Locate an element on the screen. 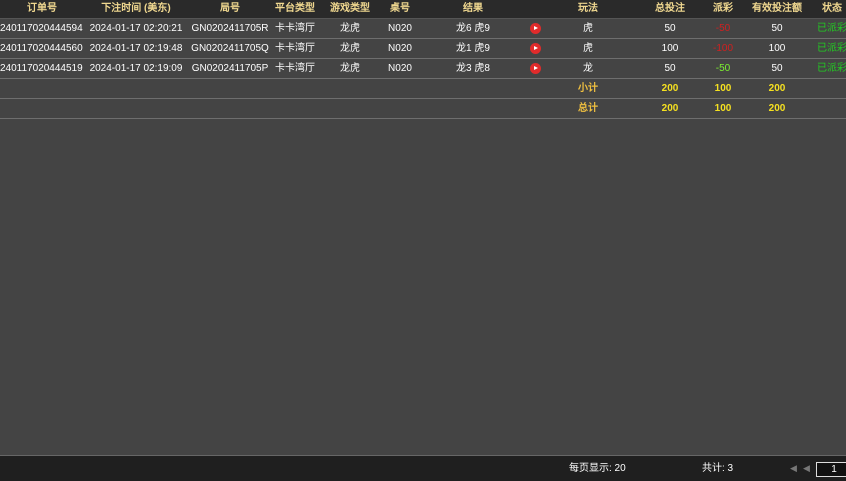 This screenshot has height=481, width=846. subtotal-total-bet: 200 is located at coordinates (670, 88).